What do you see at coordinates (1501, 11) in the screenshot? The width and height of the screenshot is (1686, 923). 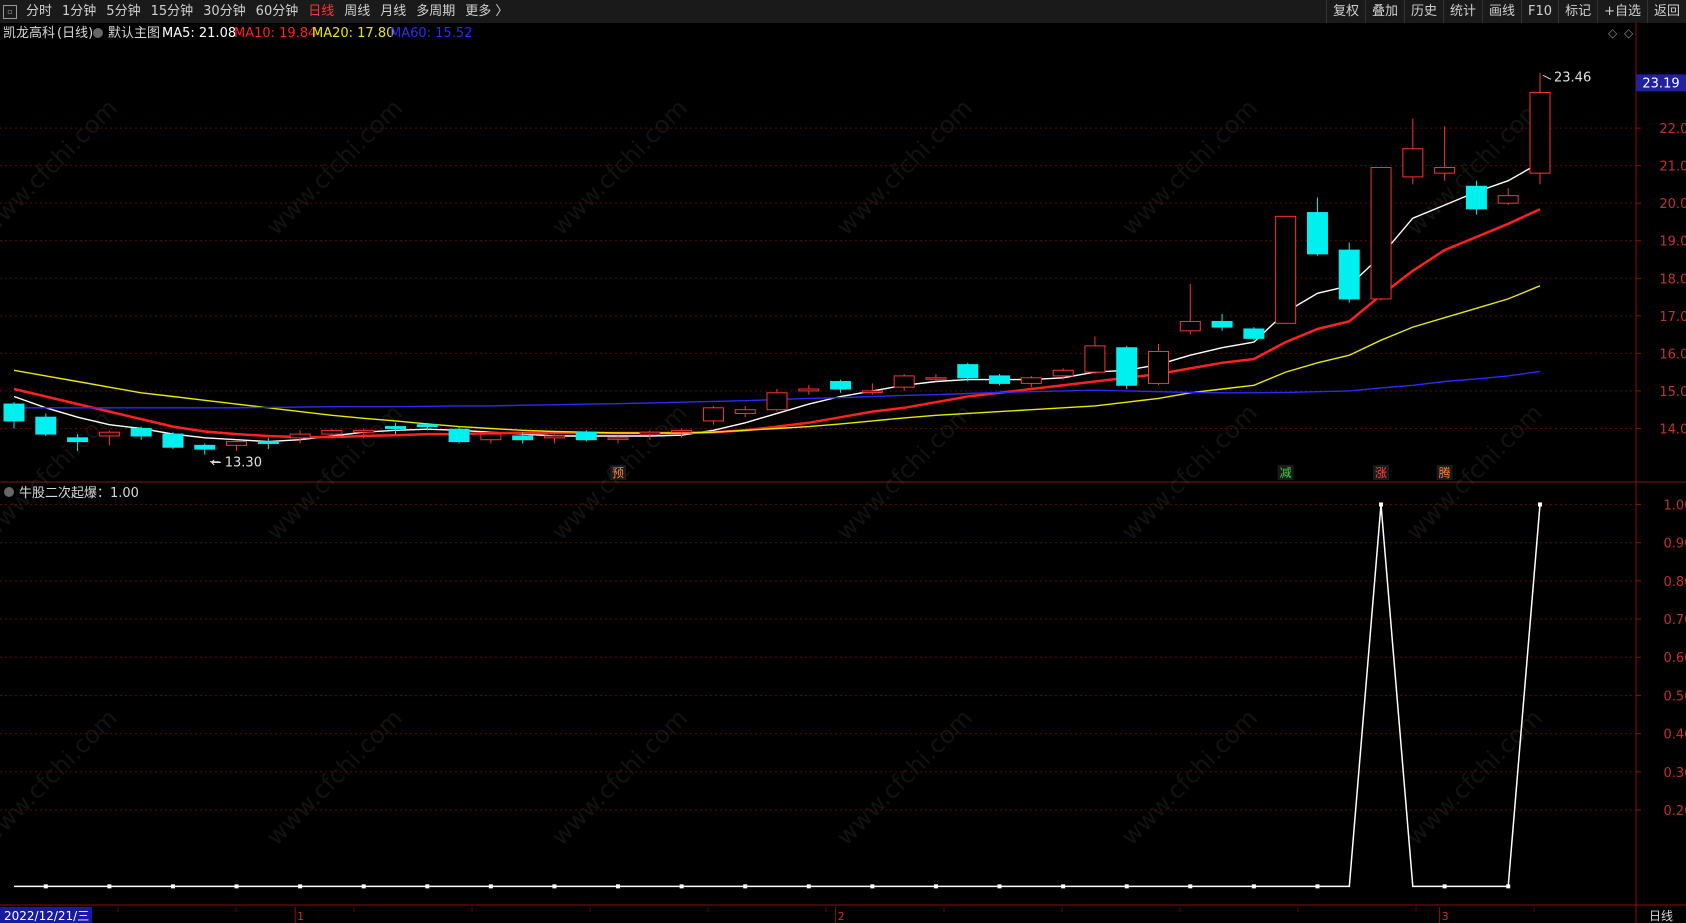 I see `toolbar-button-4: 画线` at bounding box center [1501, 11].